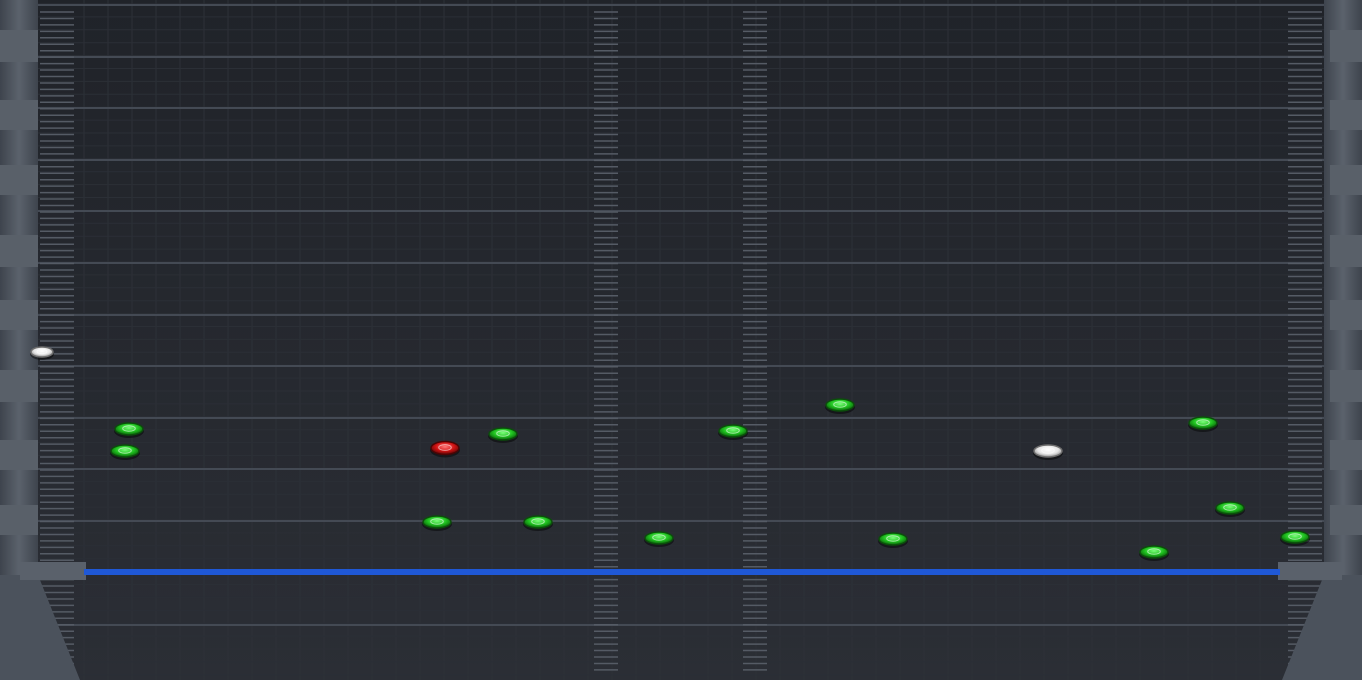 This screenshot has height=680, width=1362. I want to click on hit-line, so click(682, 572).